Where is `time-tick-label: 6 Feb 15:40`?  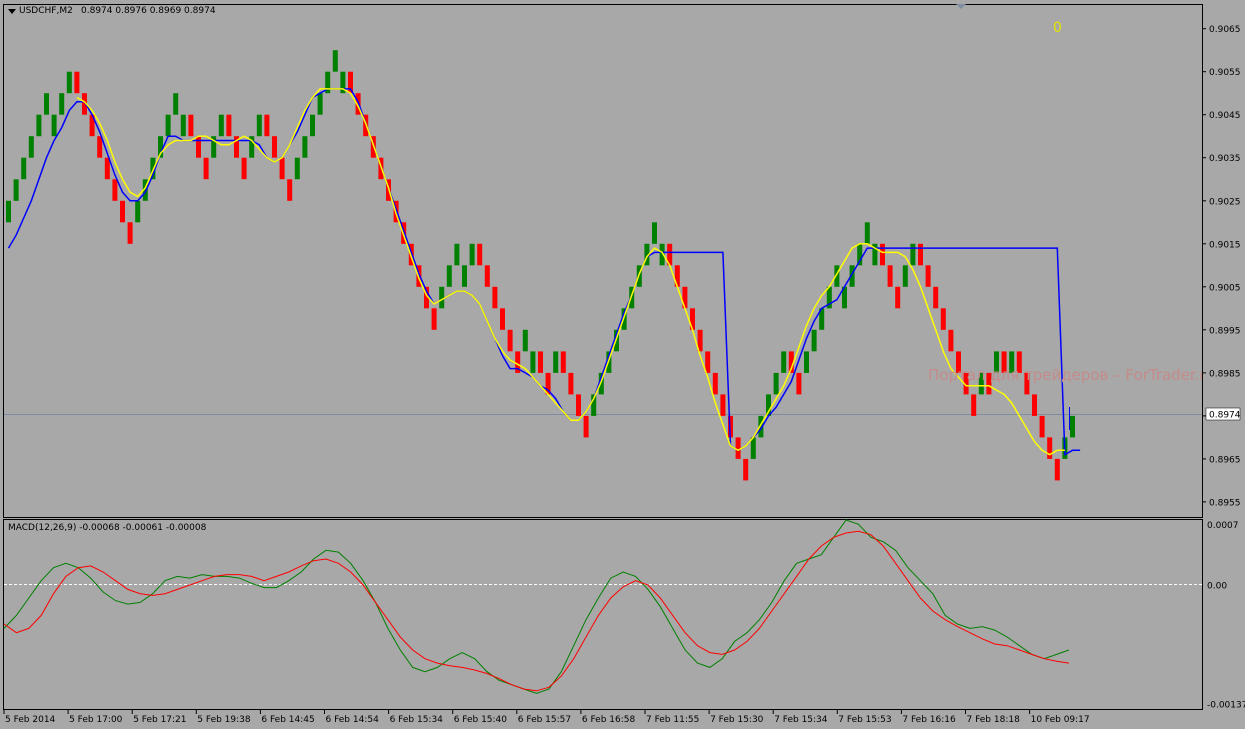
time-tick-label: 6 Feb 15:40 is located at coordinates (481, 720).